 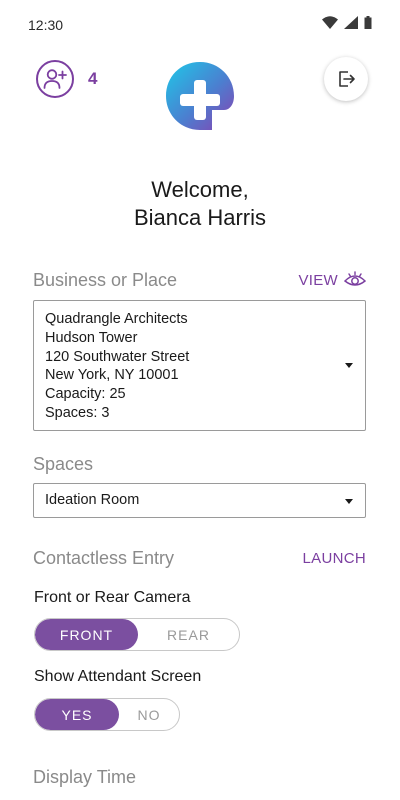 What do you see at coordinates (77, 714) in the screenshot?
I see `attendant-option-yes: YES` at bounding box center [77, 714].